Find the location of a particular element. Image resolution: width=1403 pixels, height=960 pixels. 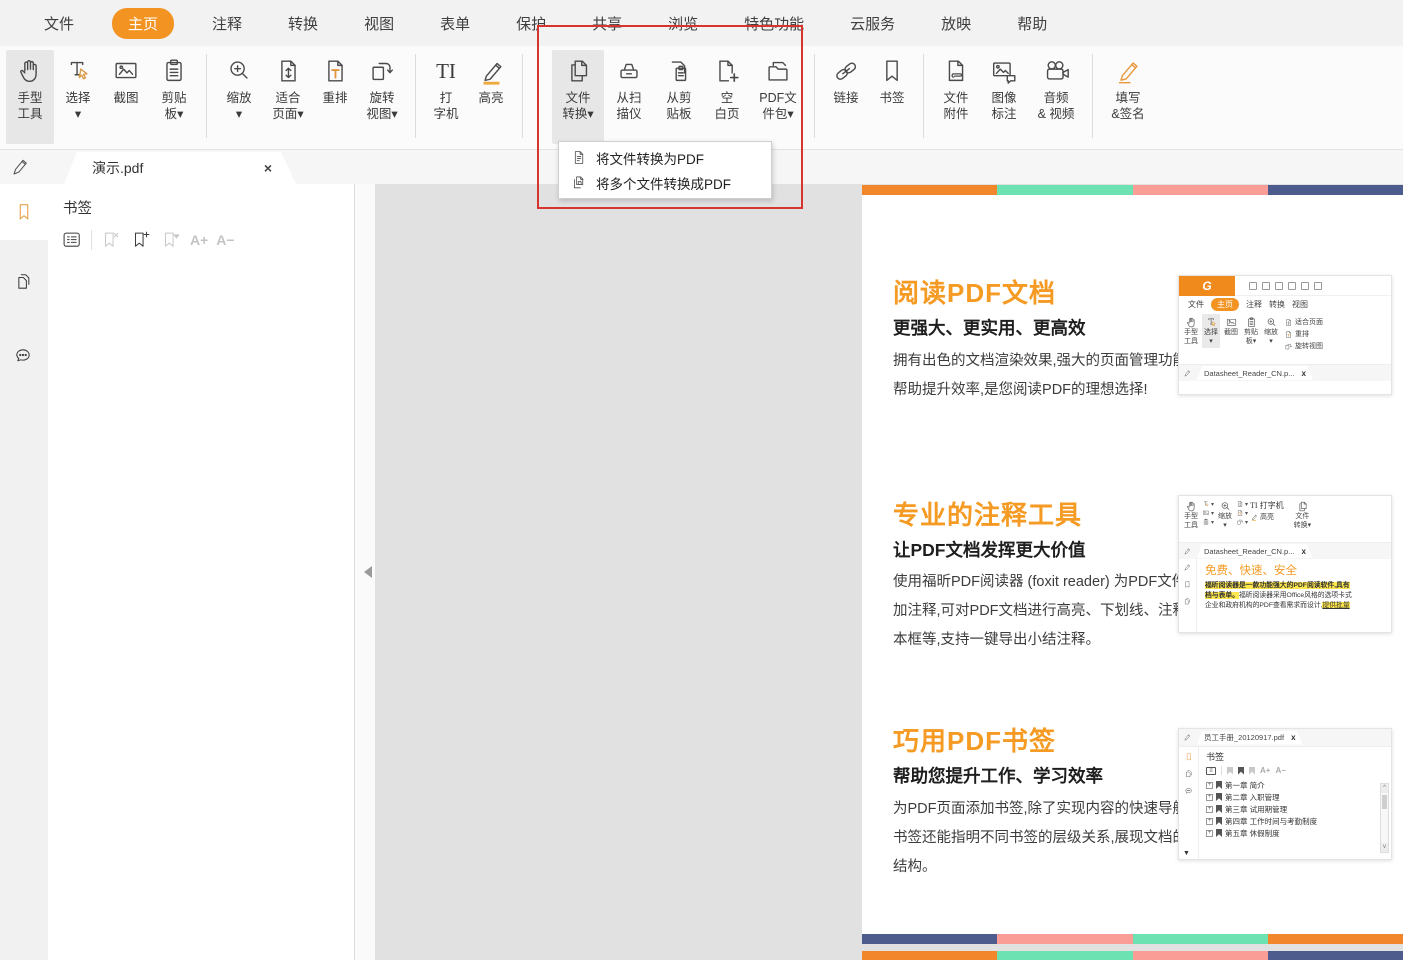

bookmark-title: 第三章 试用期管理 is located at coordinates (1256, 809).